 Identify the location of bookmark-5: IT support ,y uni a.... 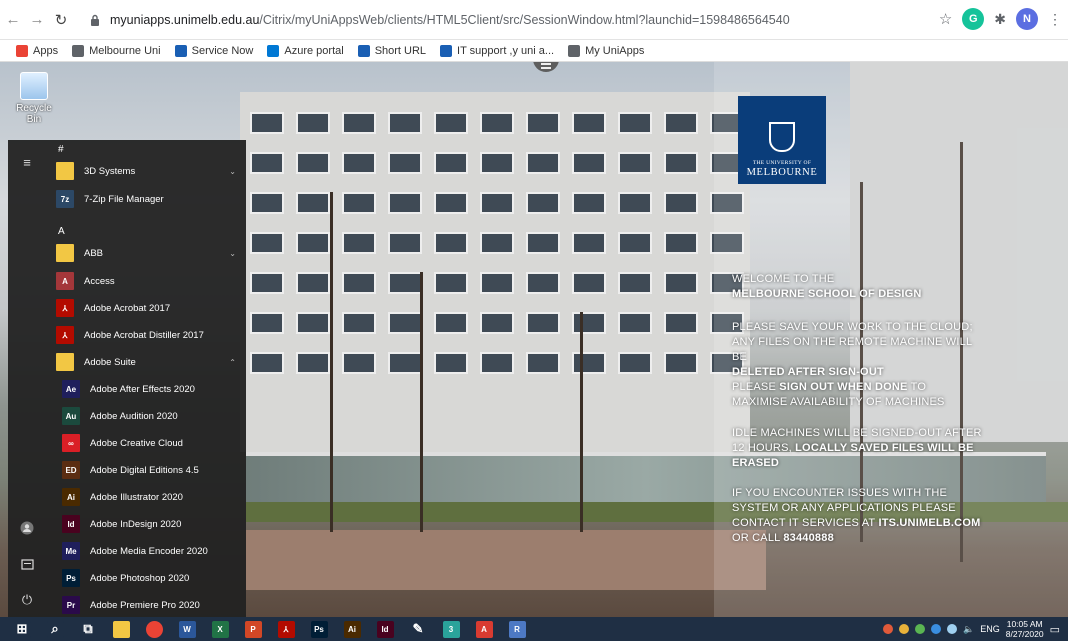
(497, 50).